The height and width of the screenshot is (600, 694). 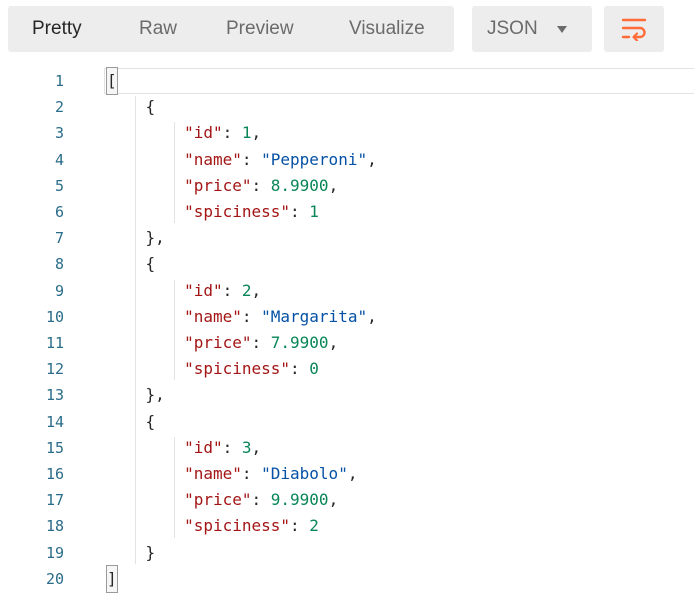 What do you see at coordinates (54, 474) in the screenshot?
I see `line-number: 16` at bounding box center [54, 474].